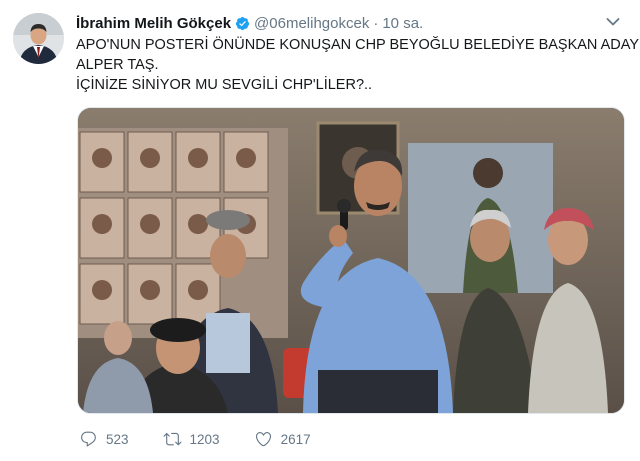  What do you see at coordinates (402, 23) in the screenshot?
I see `tweet-timestamp: 10 sa.` at bounding box center [402, 23].